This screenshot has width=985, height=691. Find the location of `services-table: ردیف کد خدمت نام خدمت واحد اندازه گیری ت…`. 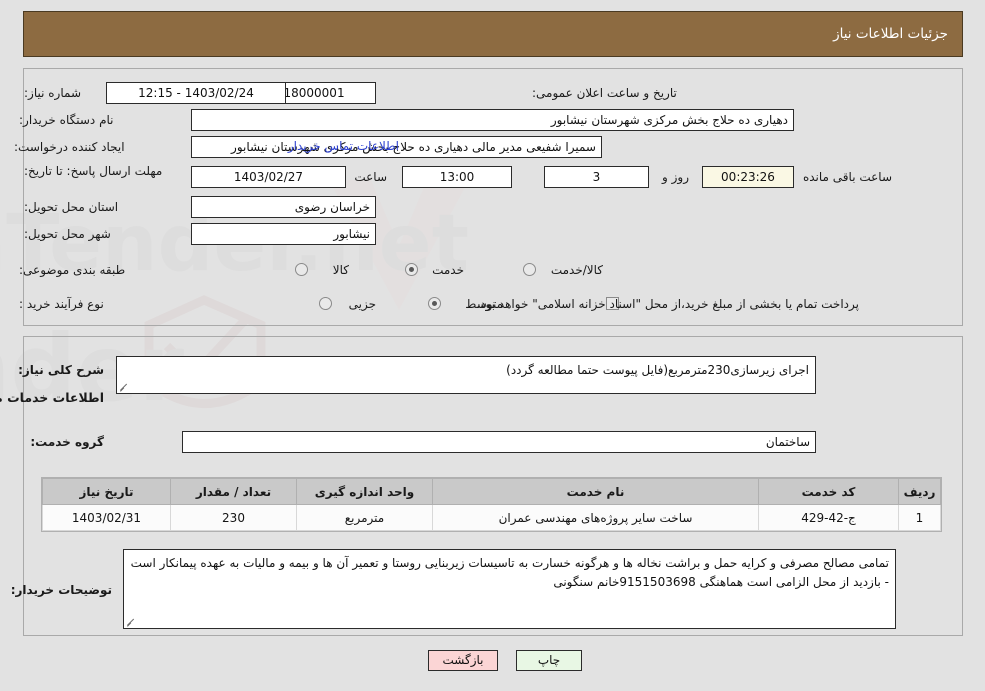

services-table: ردیف کد خدمت نام خدمت واحد اندازه گیری ت… is located at coordinates (492, 504).